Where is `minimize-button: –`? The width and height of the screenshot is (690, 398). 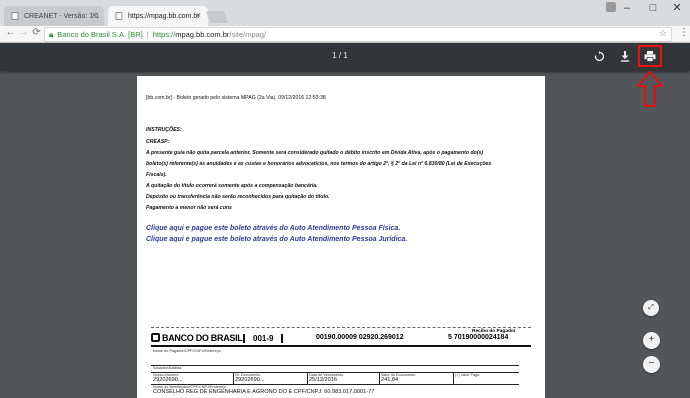 minimize-button: – is located at coordinates (627, 9).